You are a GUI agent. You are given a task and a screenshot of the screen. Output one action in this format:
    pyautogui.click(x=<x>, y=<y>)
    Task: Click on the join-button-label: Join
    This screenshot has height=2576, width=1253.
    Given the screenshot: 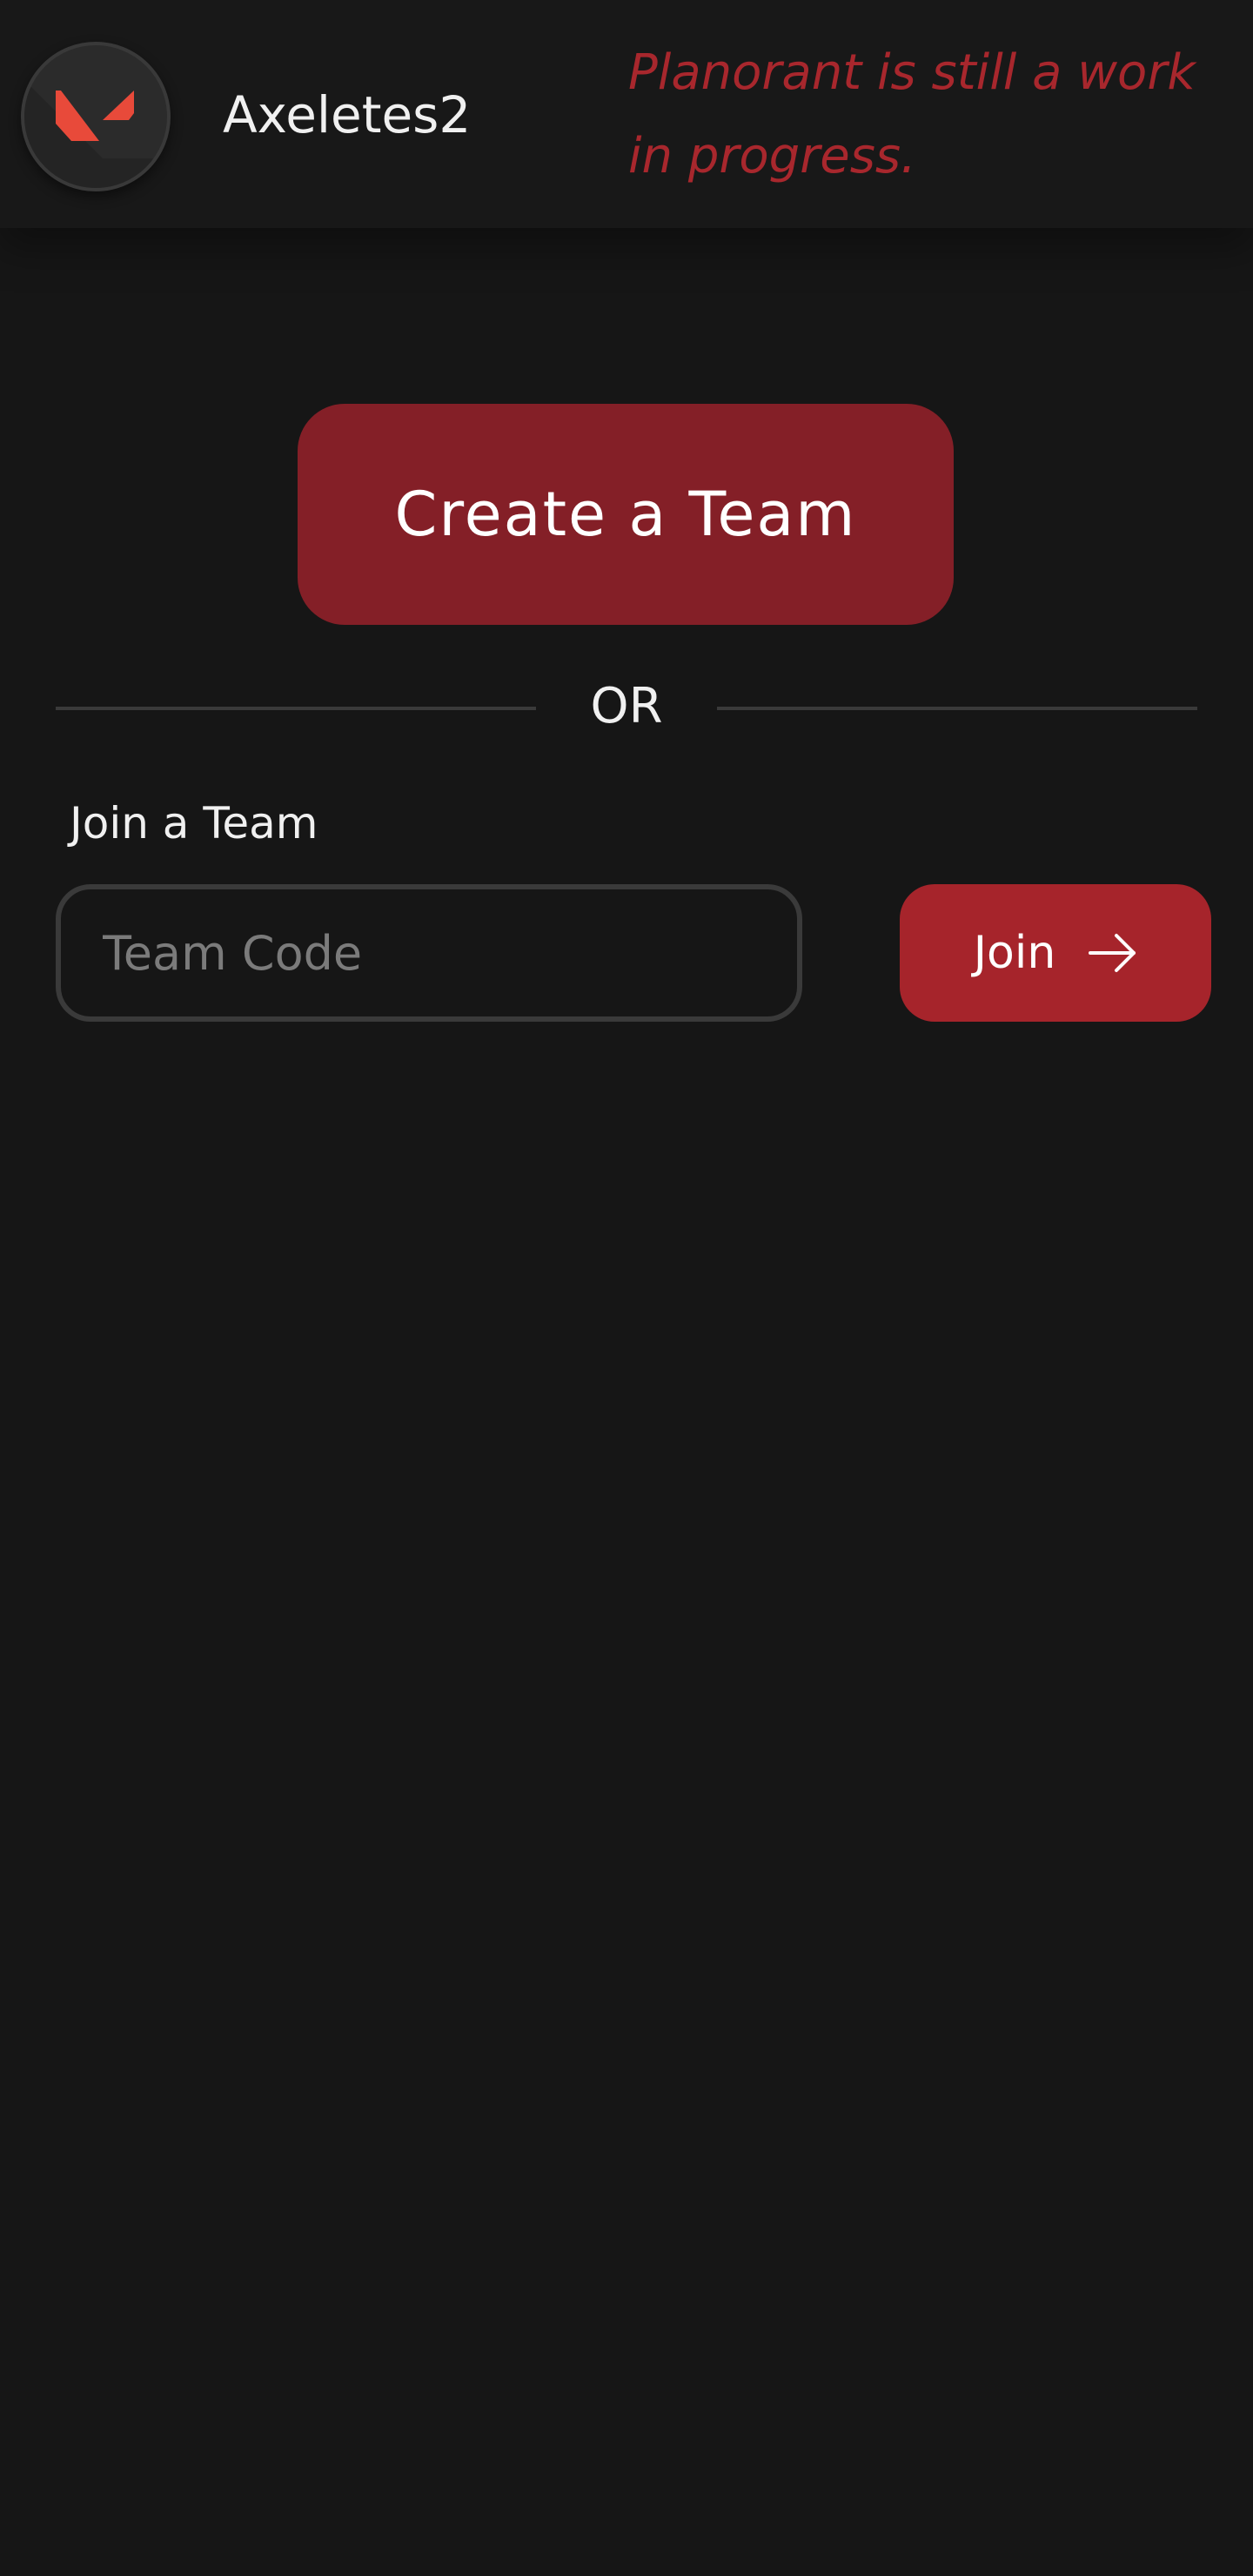 What is the action you would take?
    pyautogui.click(x=1015, y=953)
    